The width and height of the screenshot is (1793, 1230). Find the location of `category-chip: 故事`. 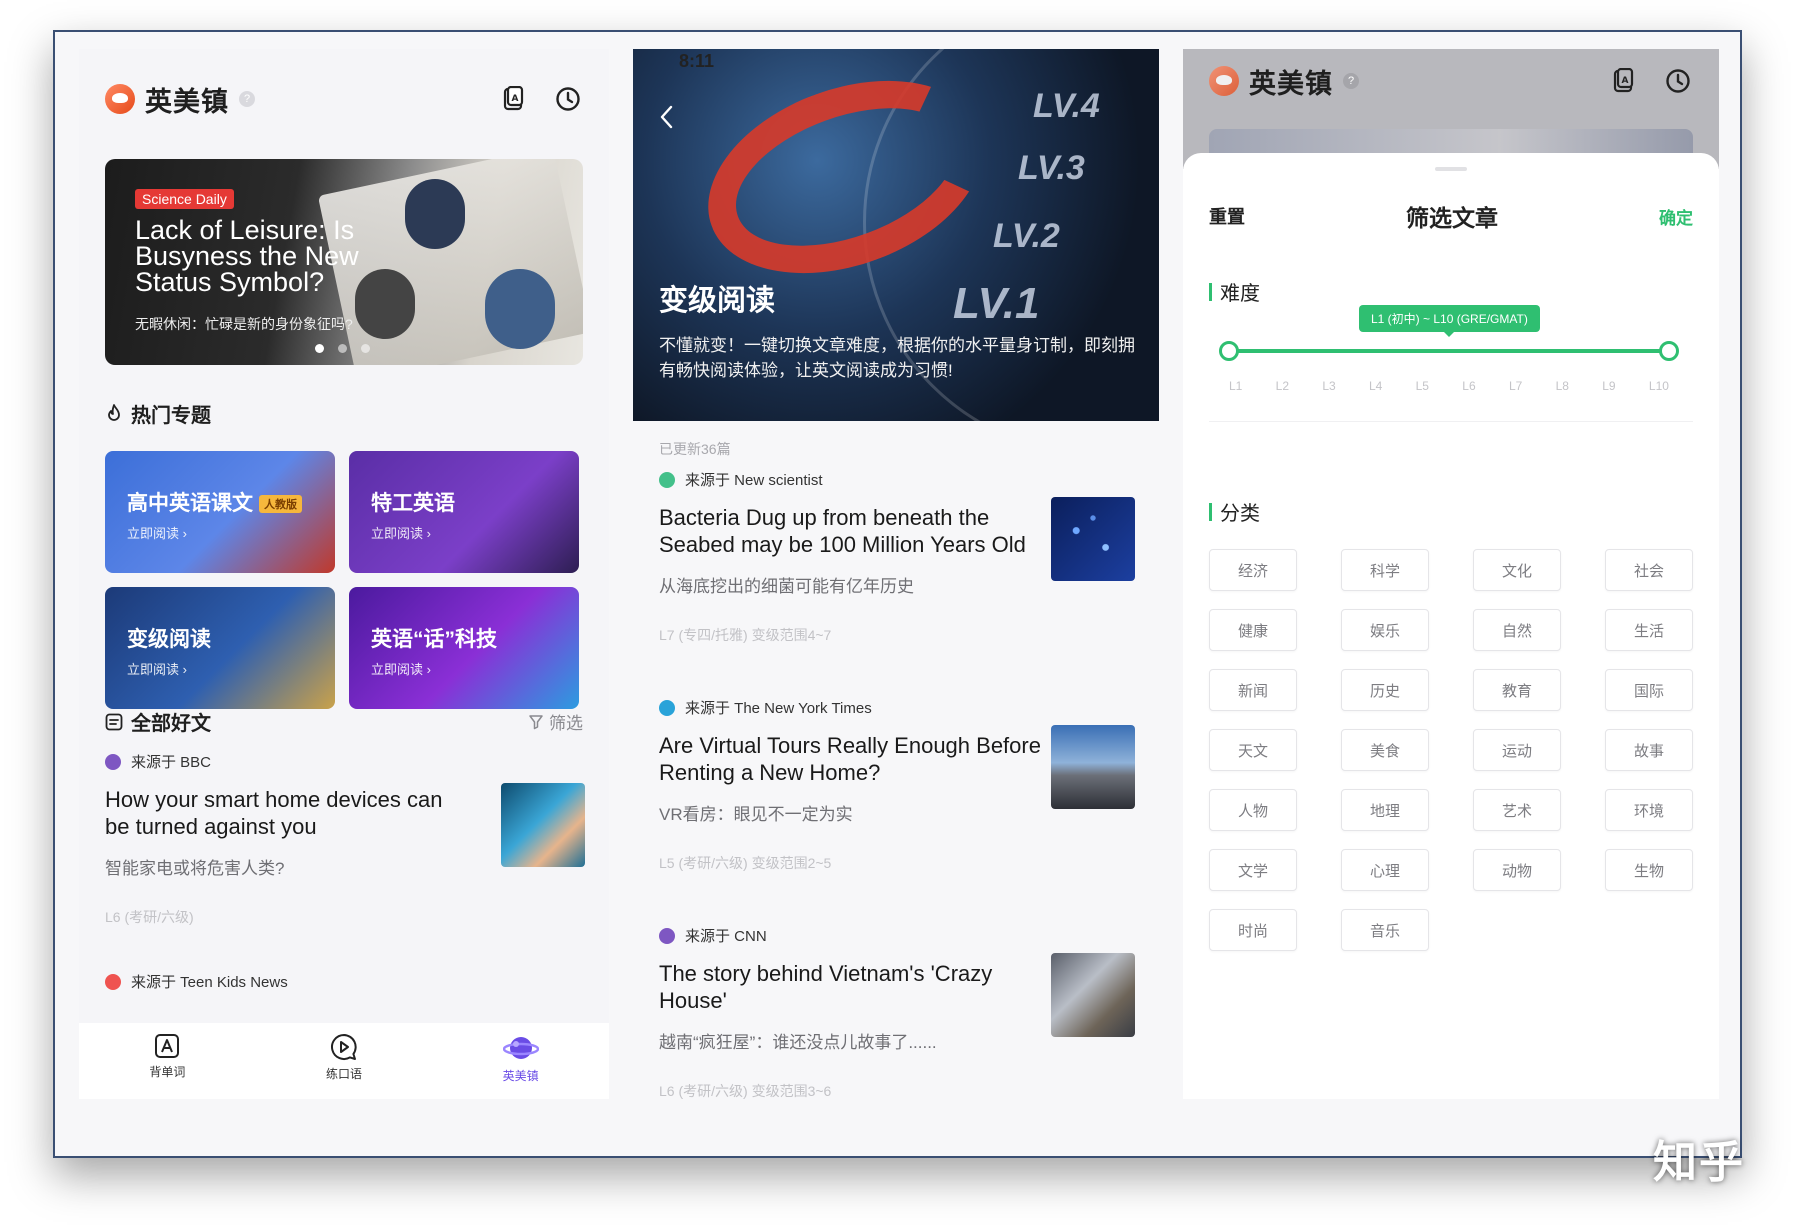

category-chip: 故事 is located at coordinates (1649, 750).